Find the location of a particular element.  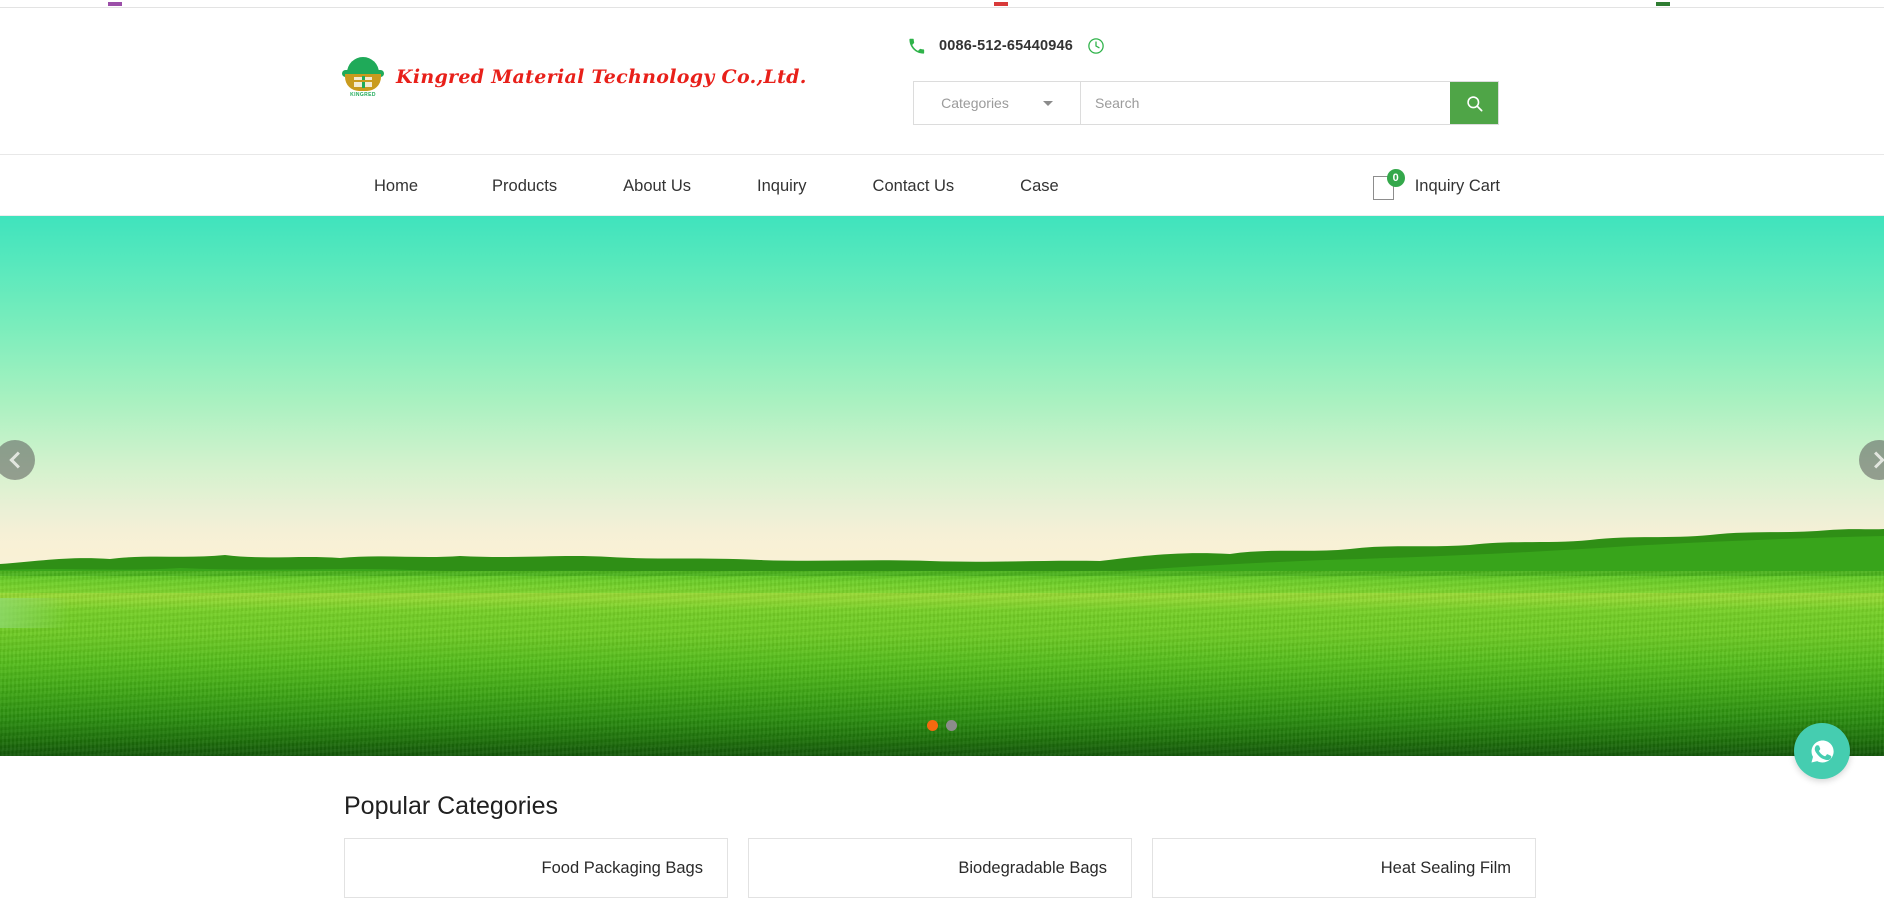

search-icon is located at coordinates (1474, 103).